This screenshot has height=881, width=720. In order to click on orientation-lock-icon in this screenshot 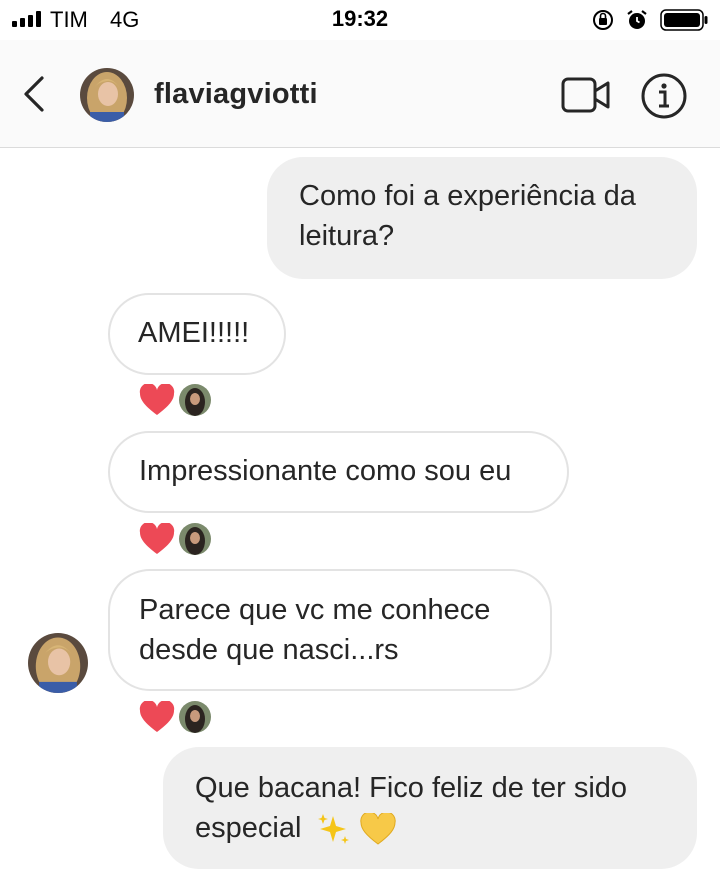, I will do `click(603, 20)`.